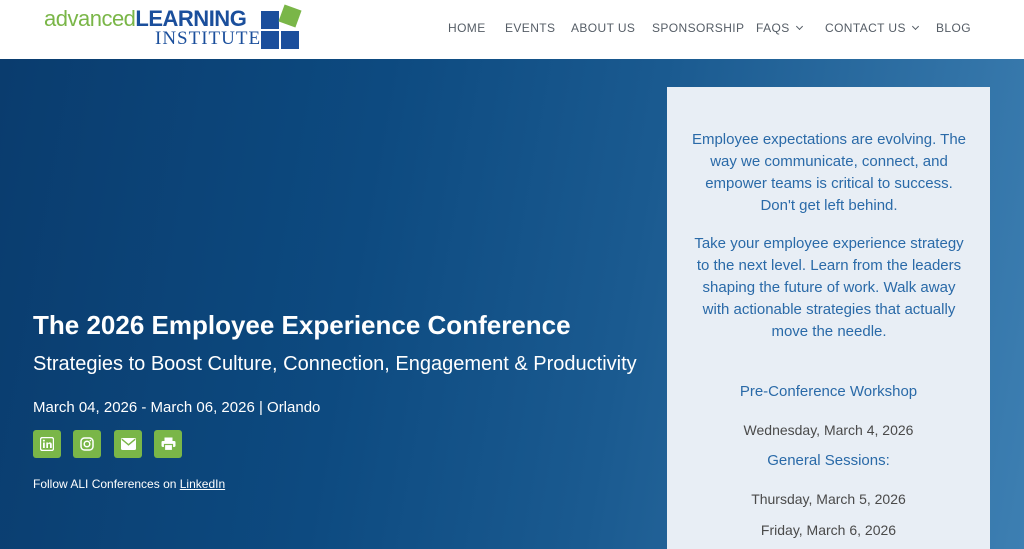 The height and width of the screenshot is (549, 1024). Describe the element at coordinates (828, 391) in the screenshot. I see `workshop-heading: Pre-Conference Workshop` at that location.